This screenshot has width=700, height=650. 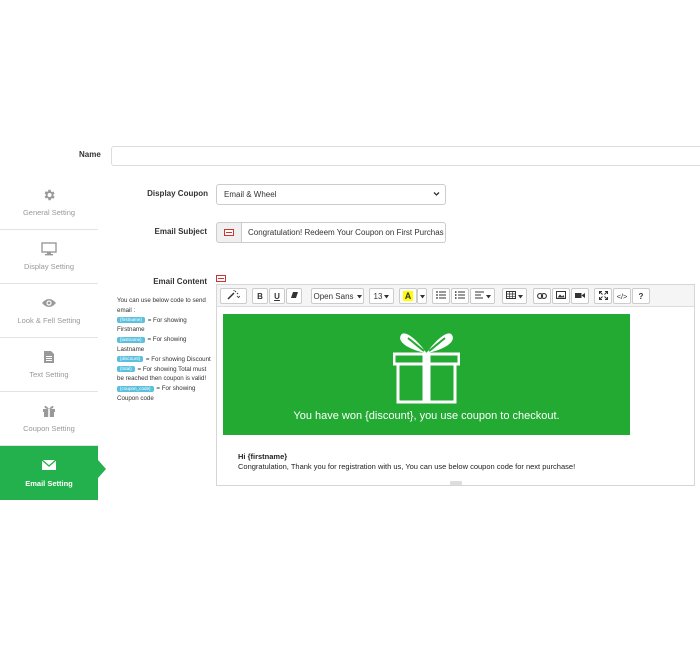 I want to click on paragraph-align-dropdown, so click(x=482, y=296).